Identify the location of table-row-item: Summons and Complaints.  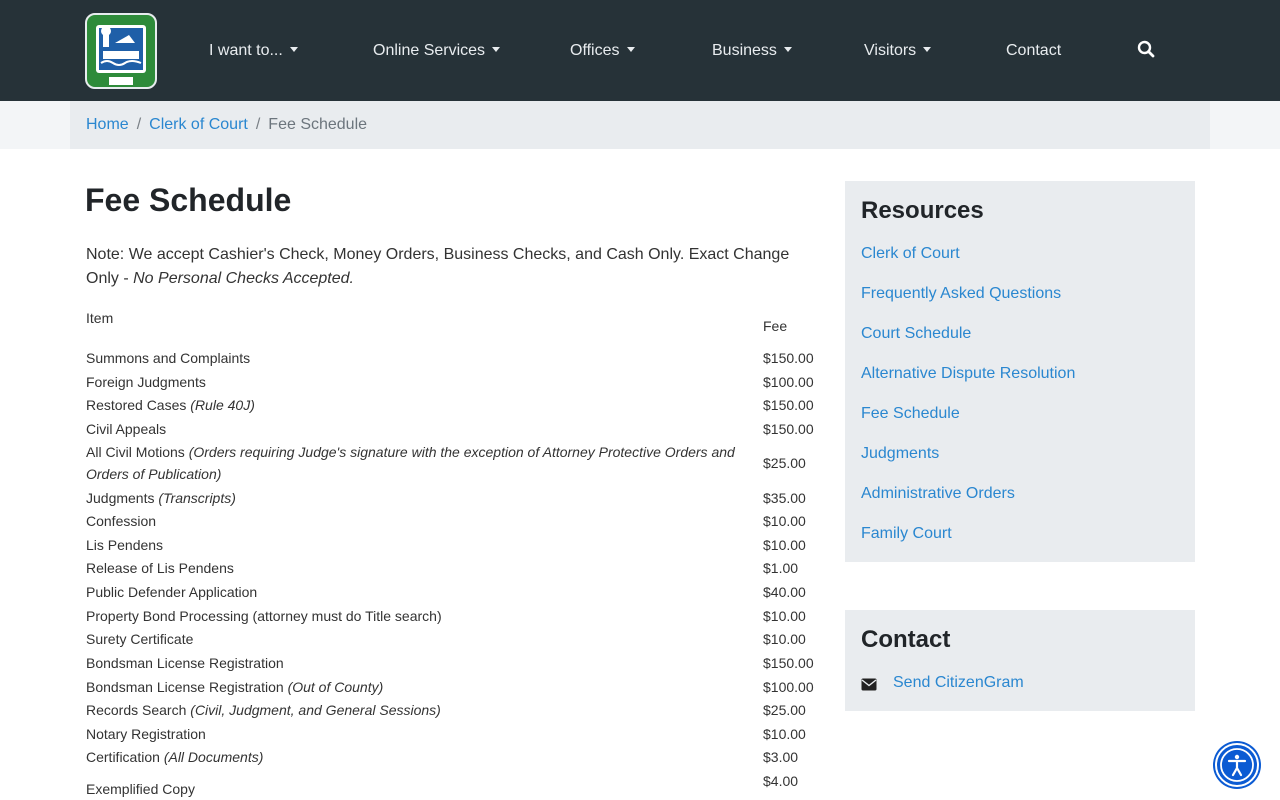
(168, 358).